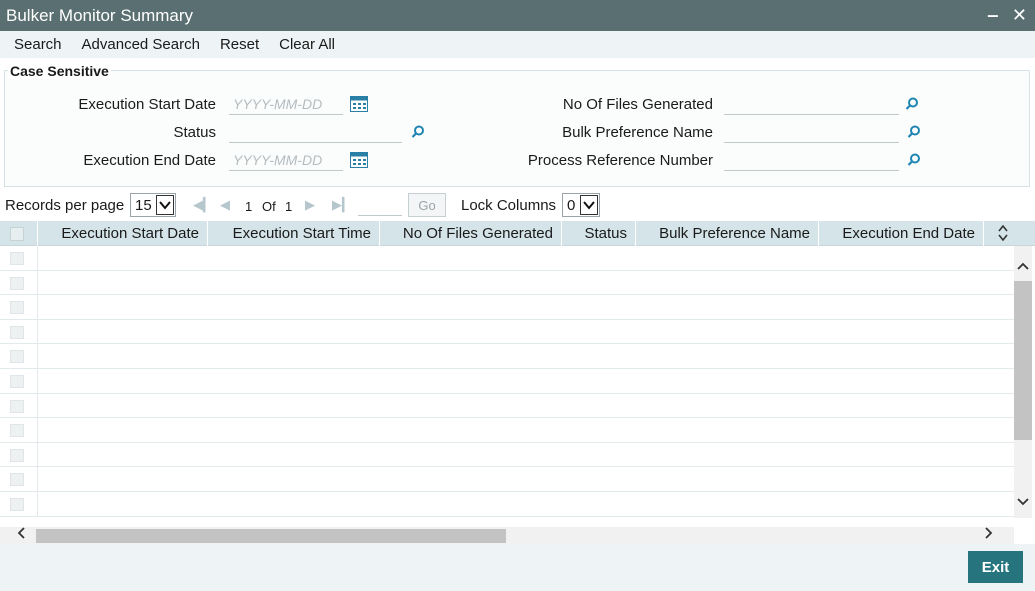 The width and height of the screenshot is (1035, 591). Describe the element at coordinates (147, 104) in the screenshot. I see `execution-start-date-label: Execution Start Date` at that location.